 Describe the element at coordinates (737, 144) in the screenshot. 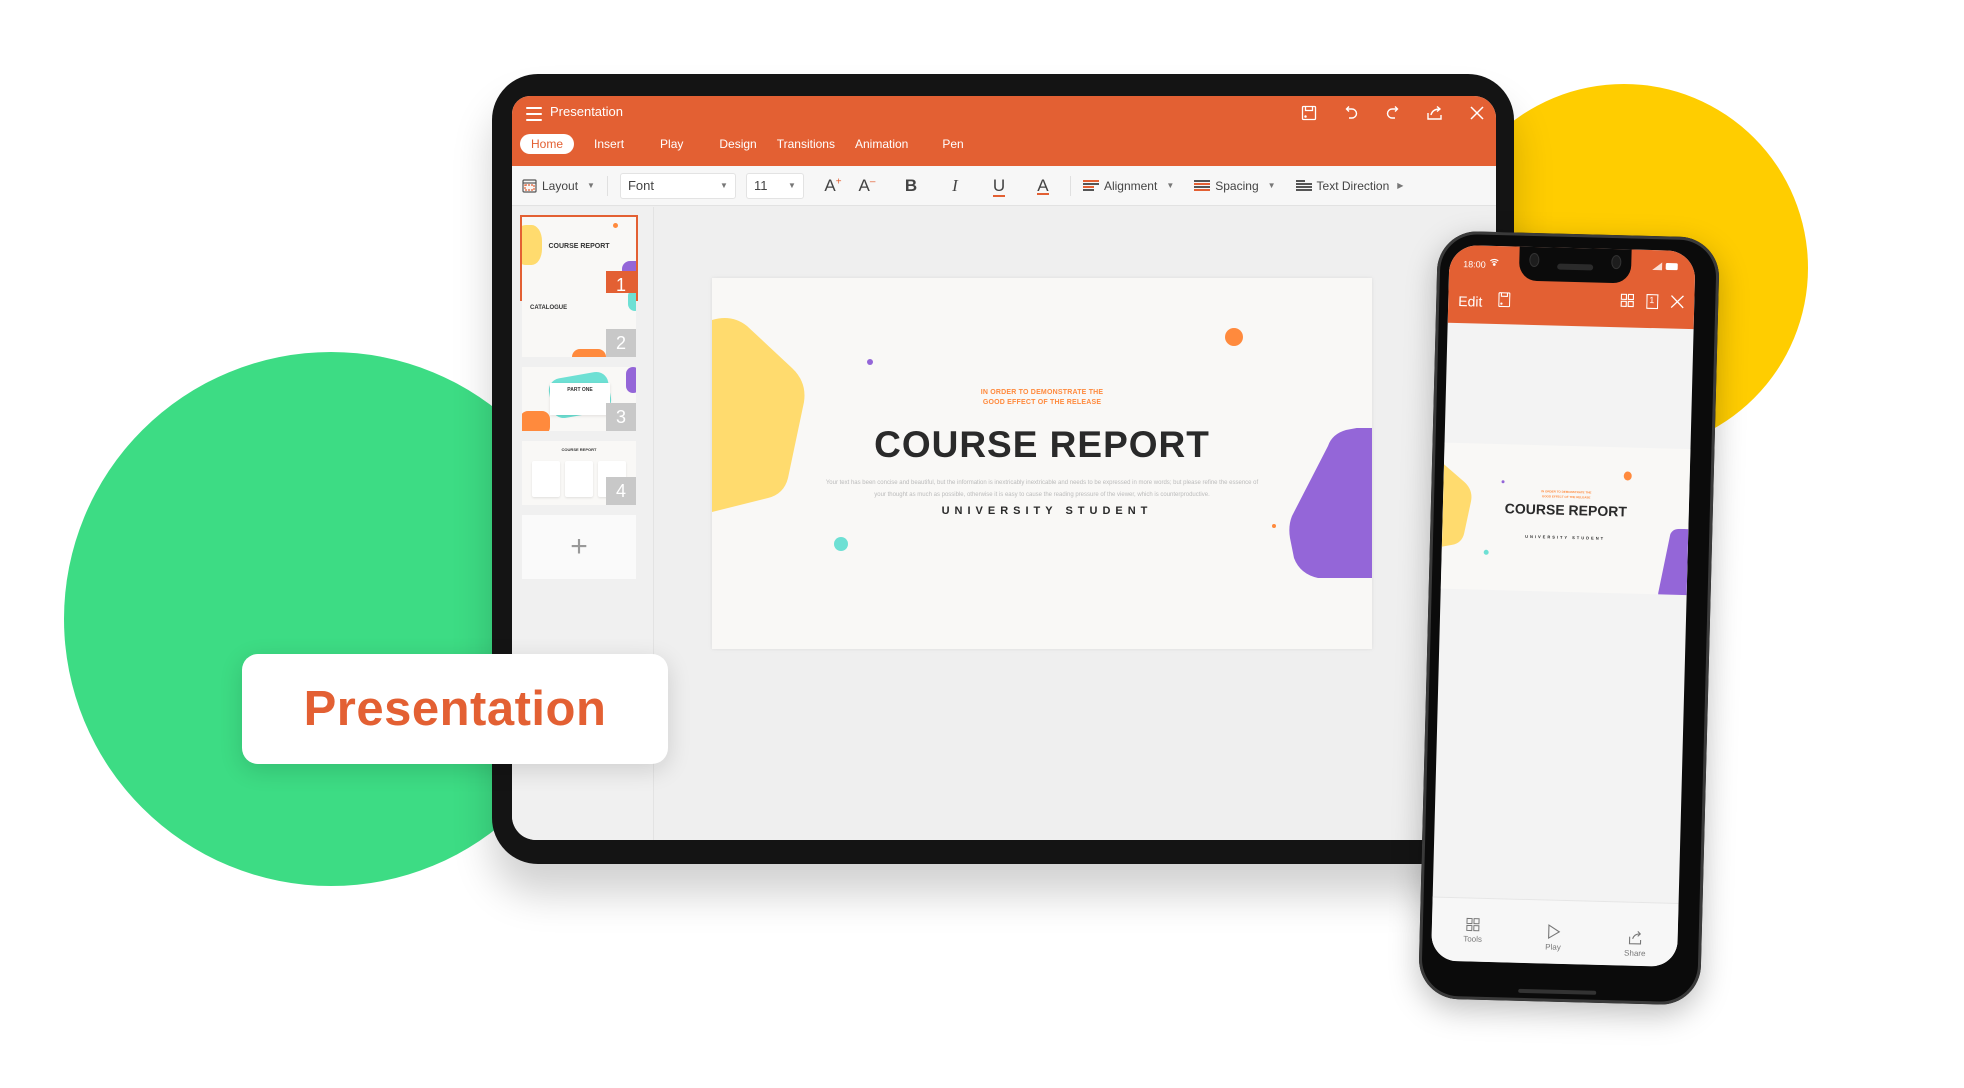

I see `tab-design: Design` at that location.